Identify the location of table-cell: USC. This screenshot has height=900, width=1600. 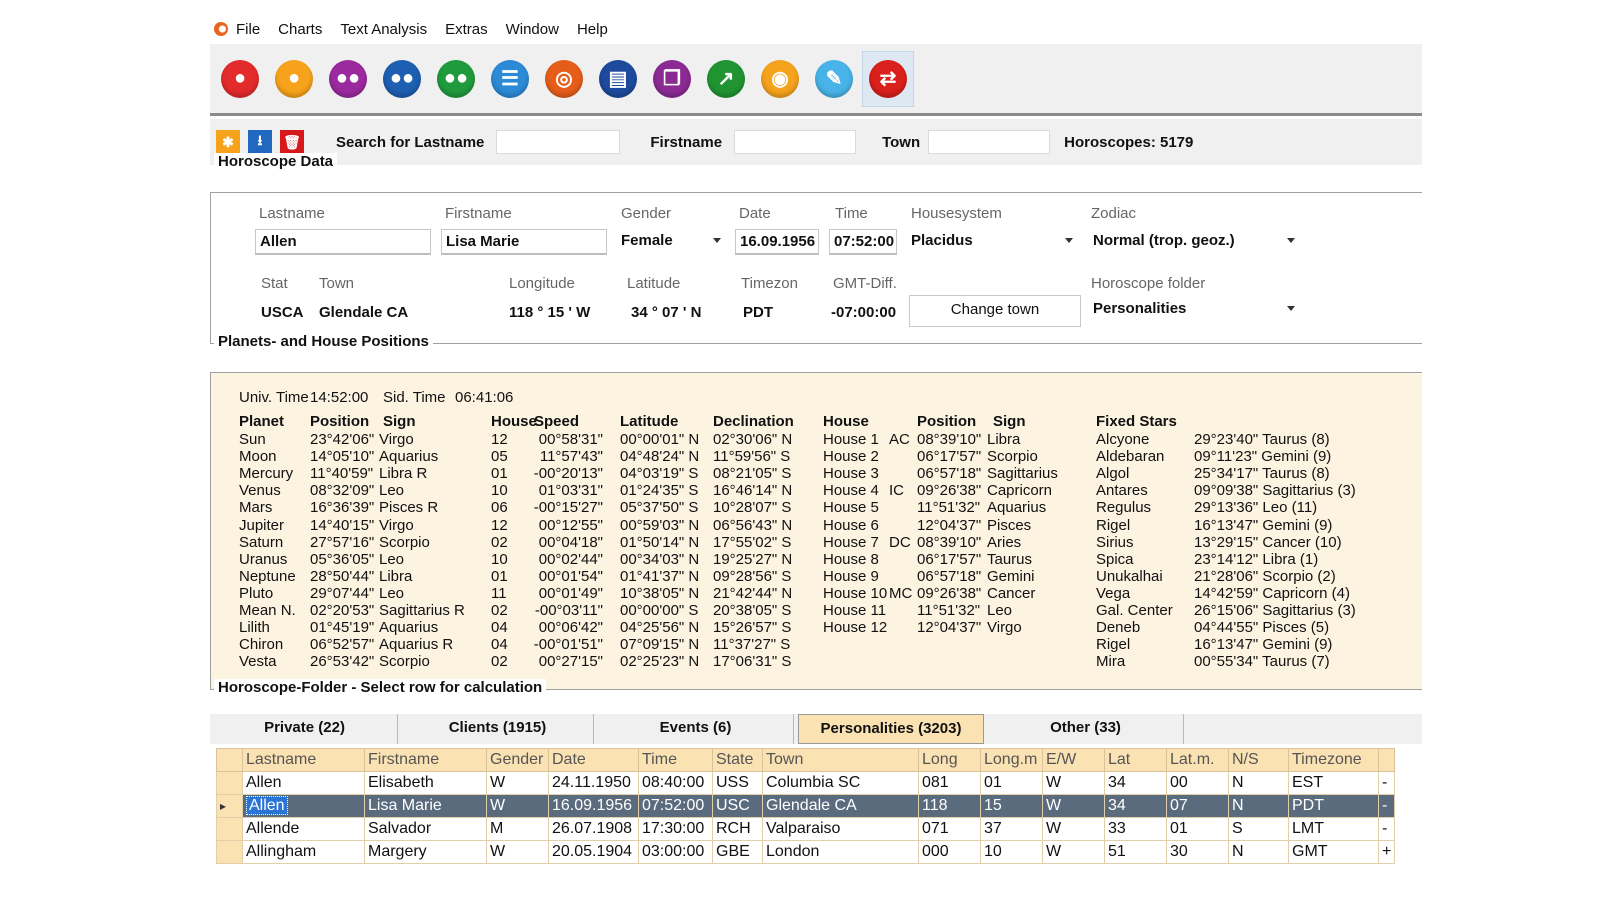
(737, 806).